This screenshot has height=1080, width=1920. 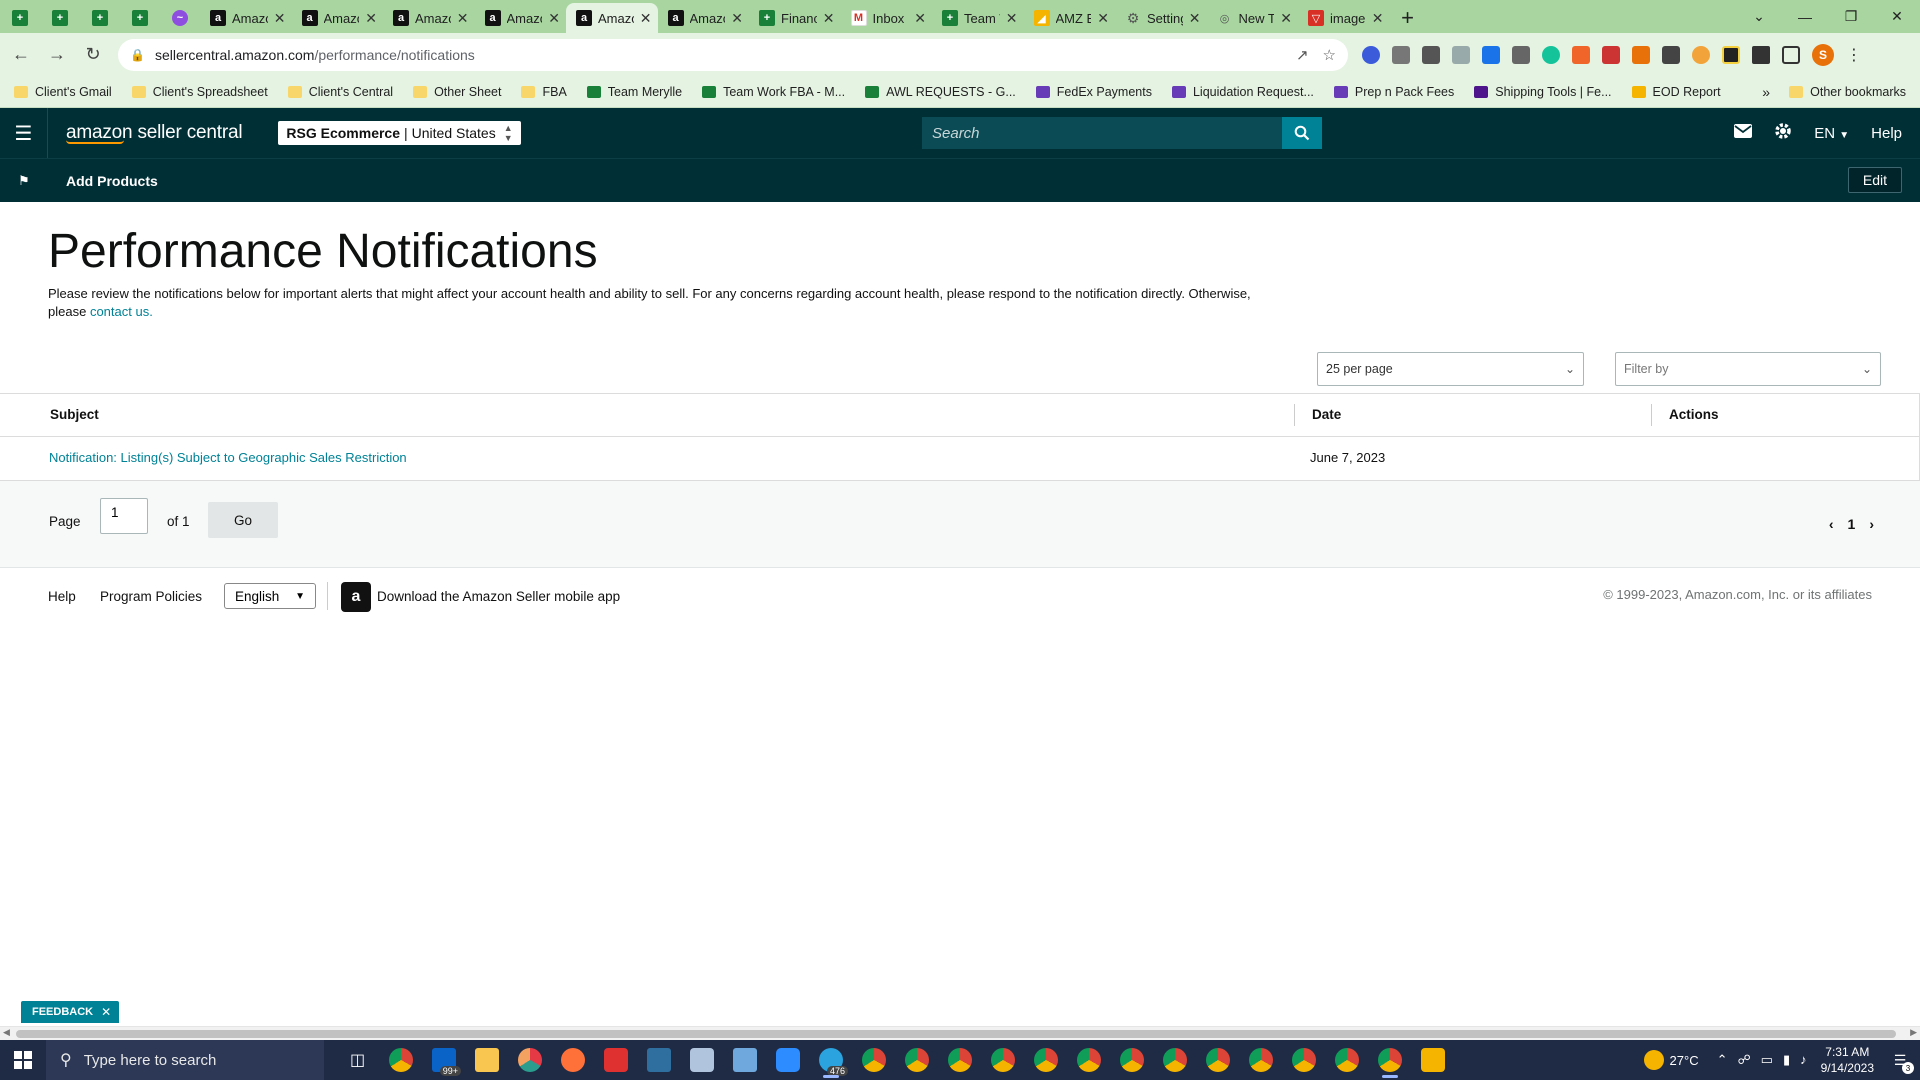 I want to click on mail-app-icon: 99+, so click(x=443, y=1060).